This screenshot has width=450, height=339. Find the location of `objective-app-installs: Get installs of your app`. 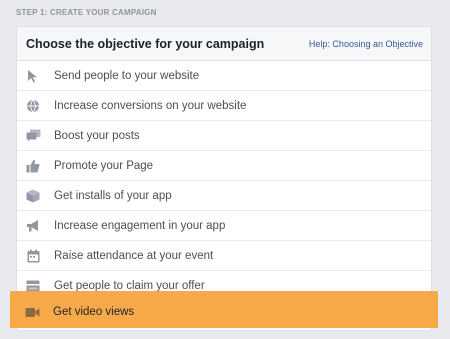

objective-app-installs: Get installs of your app is located at coordinates (224, 196).